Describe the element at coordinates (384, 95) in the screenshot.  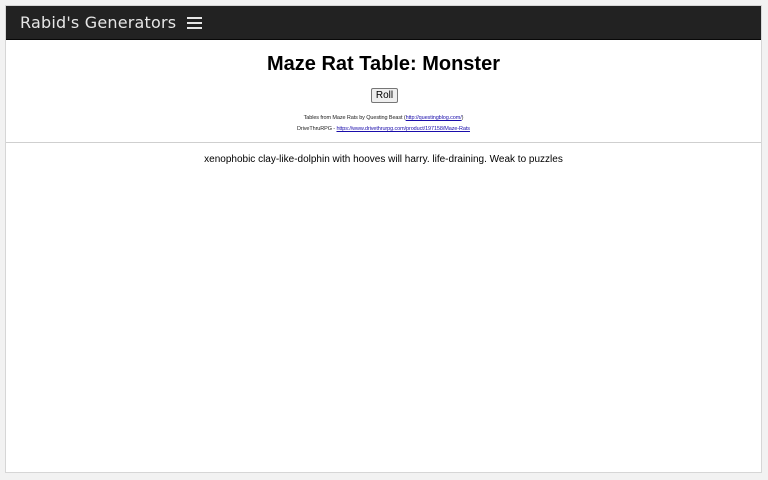
I see `roll-button: Roll` at that location.